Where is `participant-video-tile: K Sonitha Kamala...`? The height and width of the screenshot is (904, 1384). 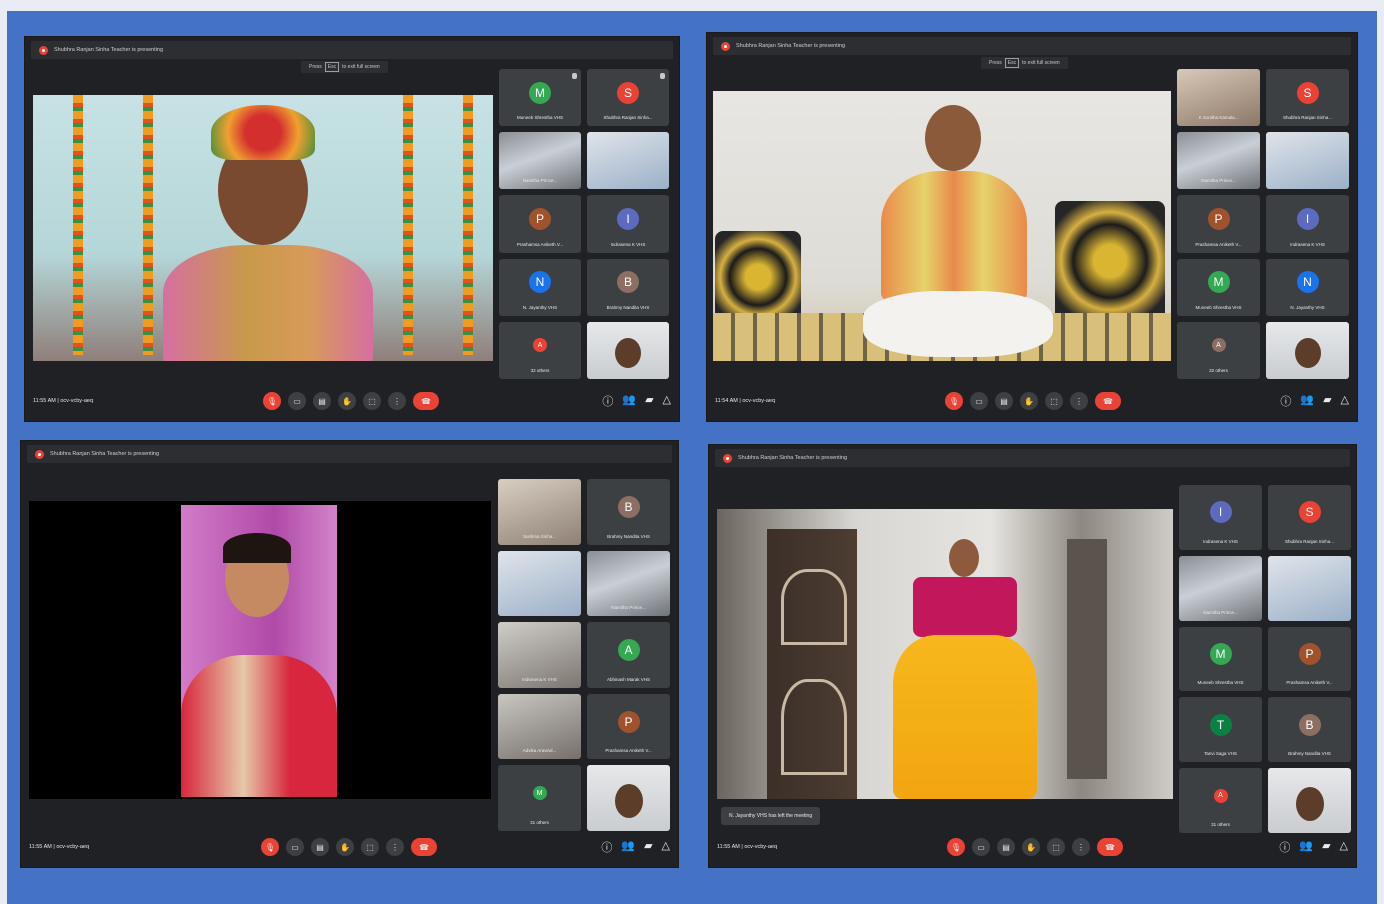
participant-video-tile: K Sonitha Kamala... is located at coordinates (1218, 98).